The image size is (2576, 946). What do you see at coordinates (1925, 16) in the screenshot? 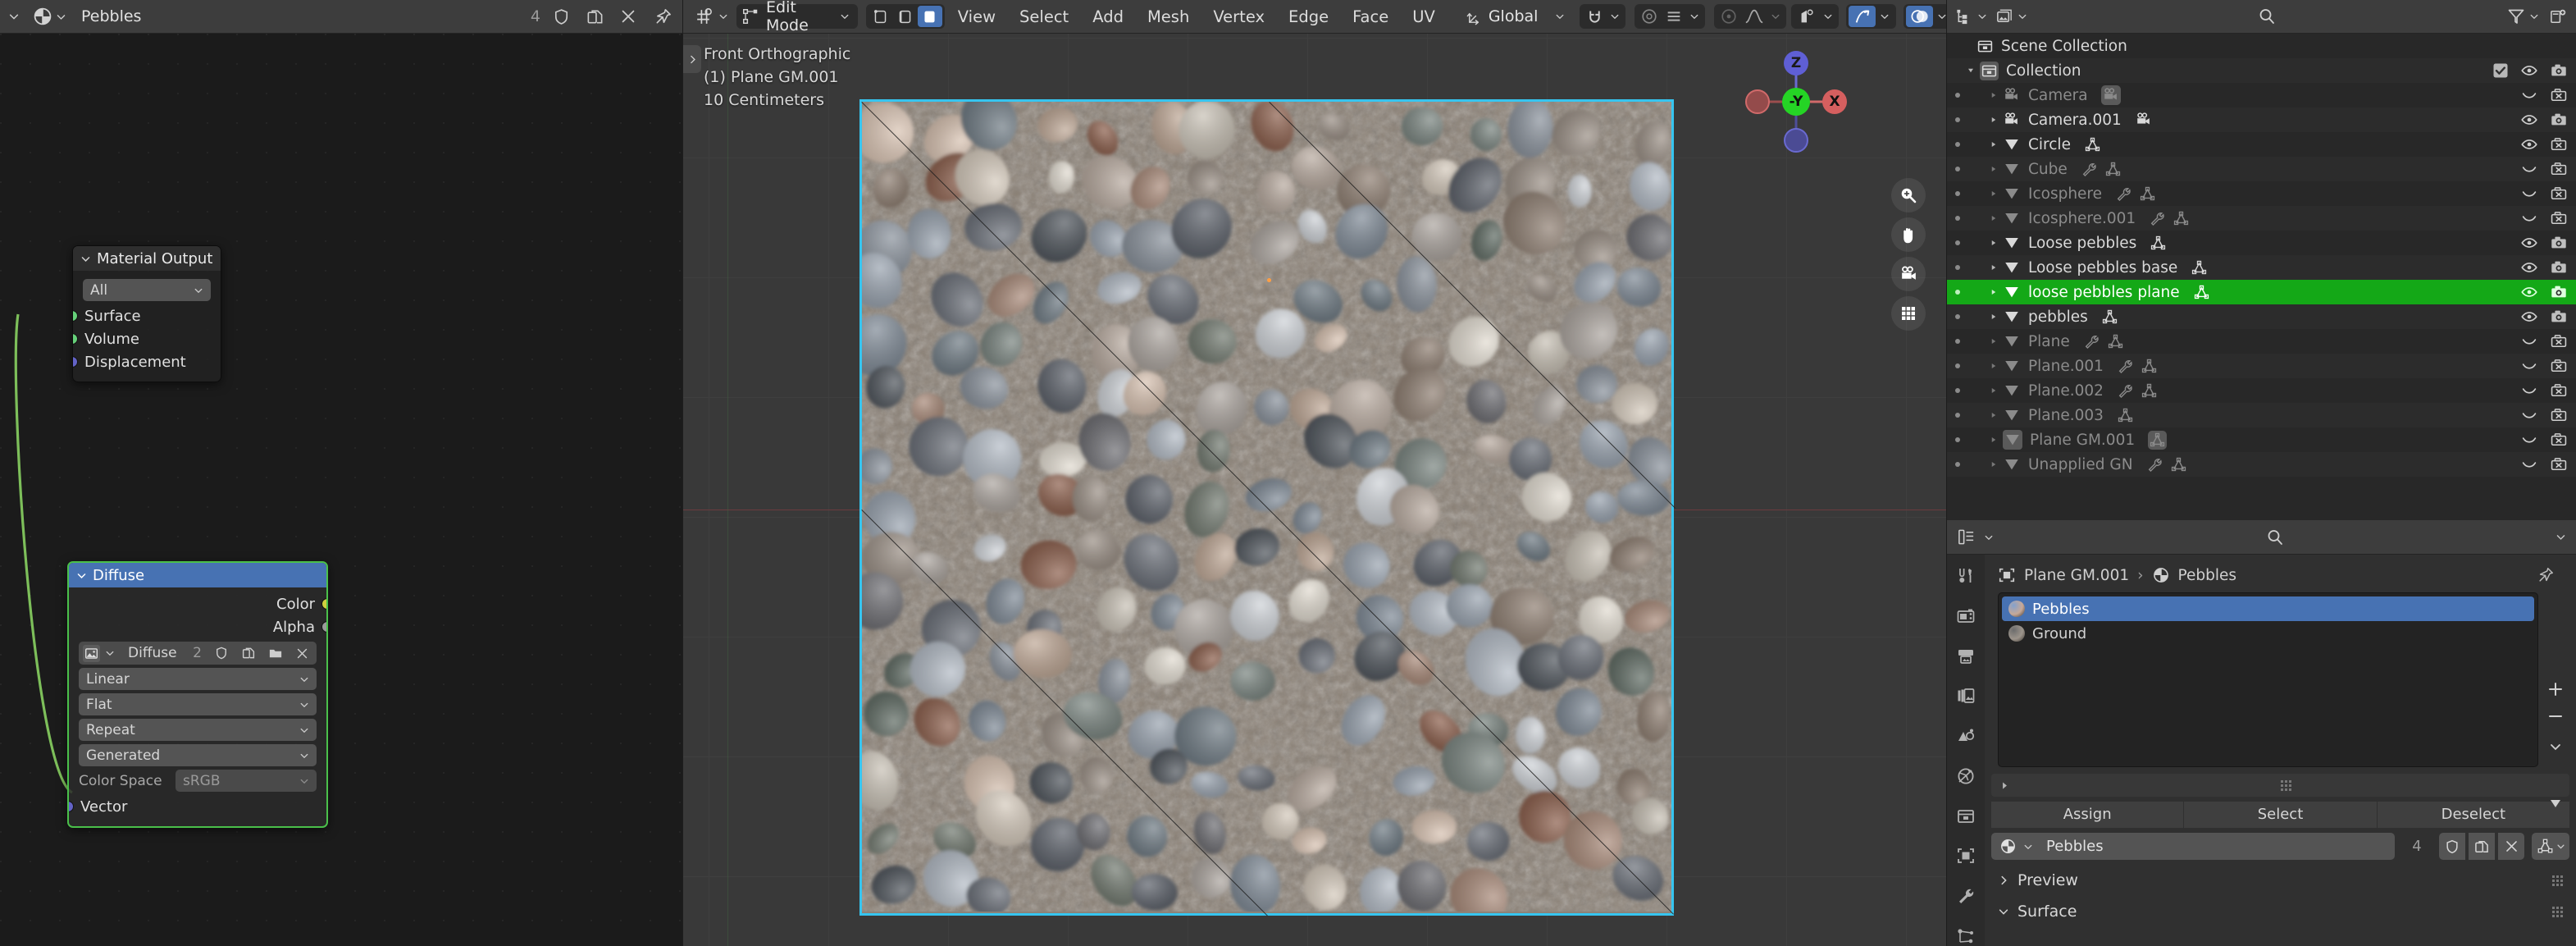
I see `overlays-group` at bounding box center [1925, 16].